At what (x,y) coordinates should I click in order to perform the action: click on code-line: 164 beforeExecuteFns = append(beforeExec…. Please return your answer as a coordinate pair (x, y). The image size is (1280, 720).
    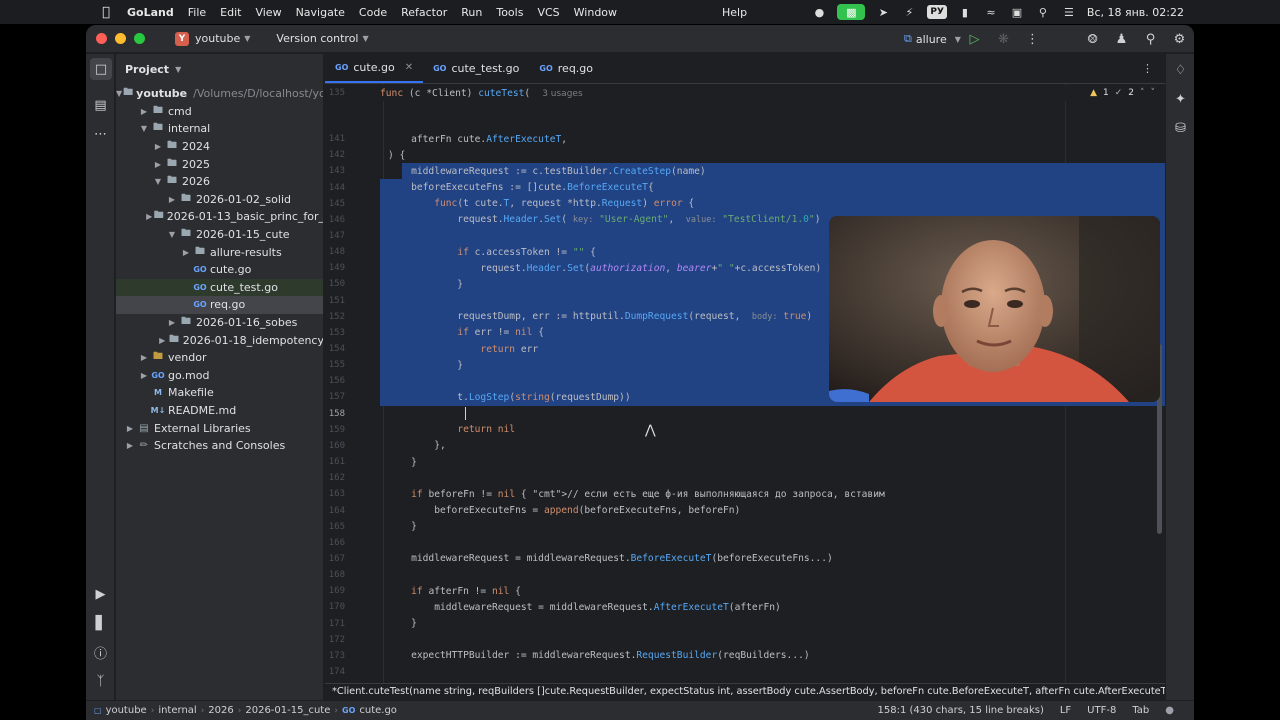
    Looking at the image, I should click on (745, 510).